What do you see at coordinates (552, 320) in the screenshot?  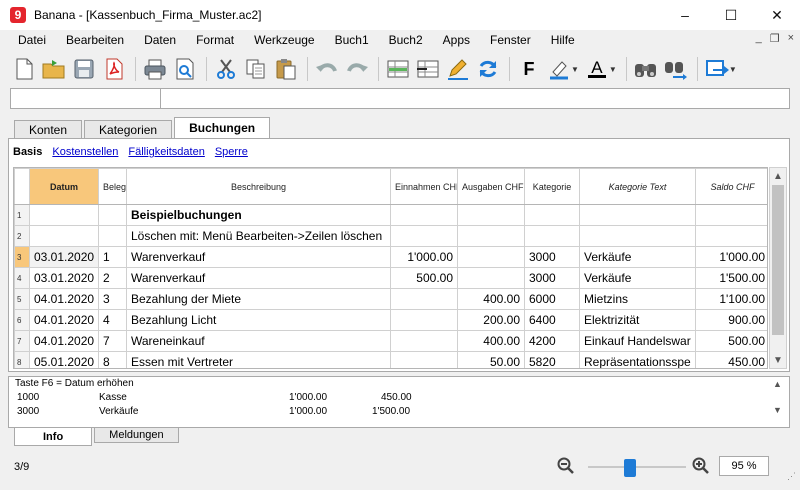 I see `cell-category: 6400` at bounding box center [552, 320].